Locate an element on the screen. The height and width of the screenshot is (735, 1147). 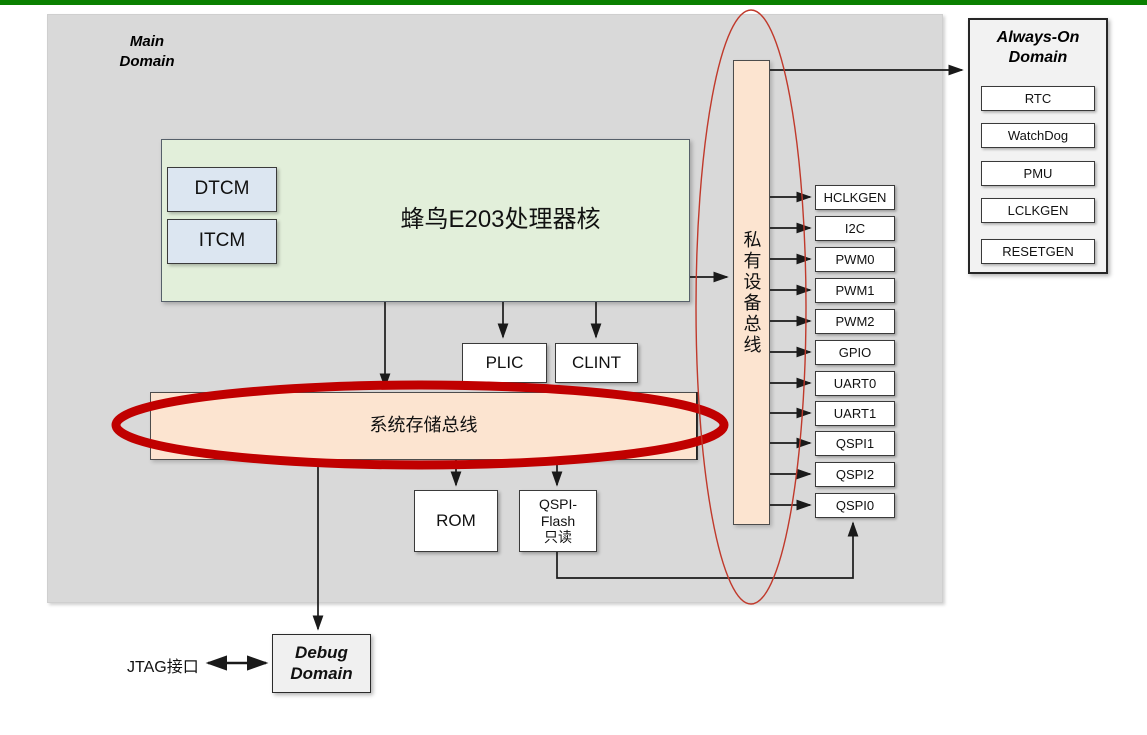
ao-item-rtc: RTC is located at coordinates (1038, 98).